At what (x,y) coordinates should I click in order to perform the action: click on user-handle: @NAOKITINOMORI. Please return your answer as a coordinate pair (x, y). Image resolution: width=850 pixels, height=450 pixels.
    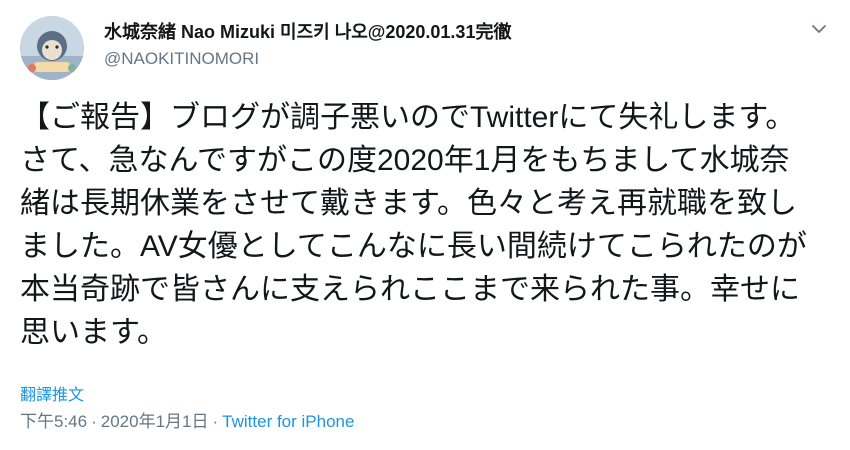
    Looking at the image, I should click on (307, 59).